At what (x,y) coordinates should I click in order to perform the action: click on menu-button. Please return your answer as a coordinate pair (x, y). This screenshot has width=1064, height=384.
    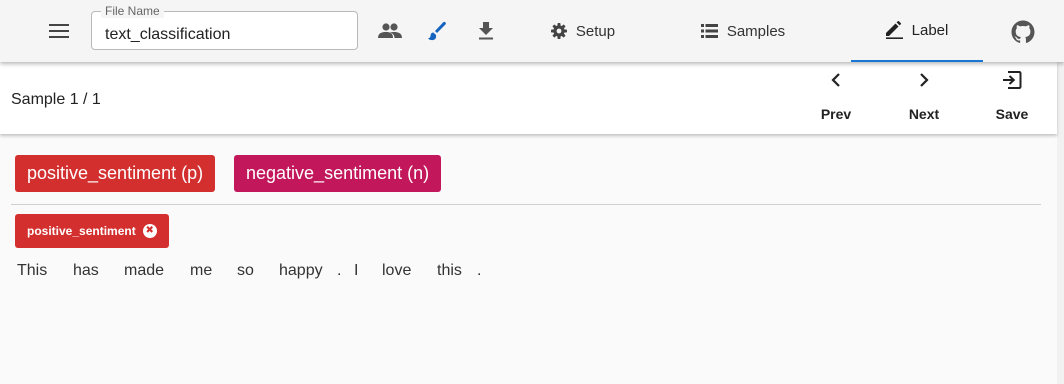
    Looking at the image, I should click on (59, 31).